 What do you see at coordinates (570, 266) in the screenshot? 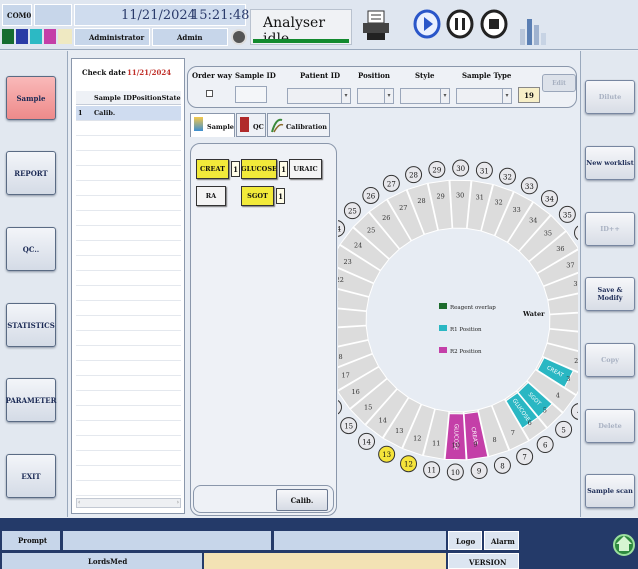
I see `inner-position-number: 37` at bounding box center [570, 266].